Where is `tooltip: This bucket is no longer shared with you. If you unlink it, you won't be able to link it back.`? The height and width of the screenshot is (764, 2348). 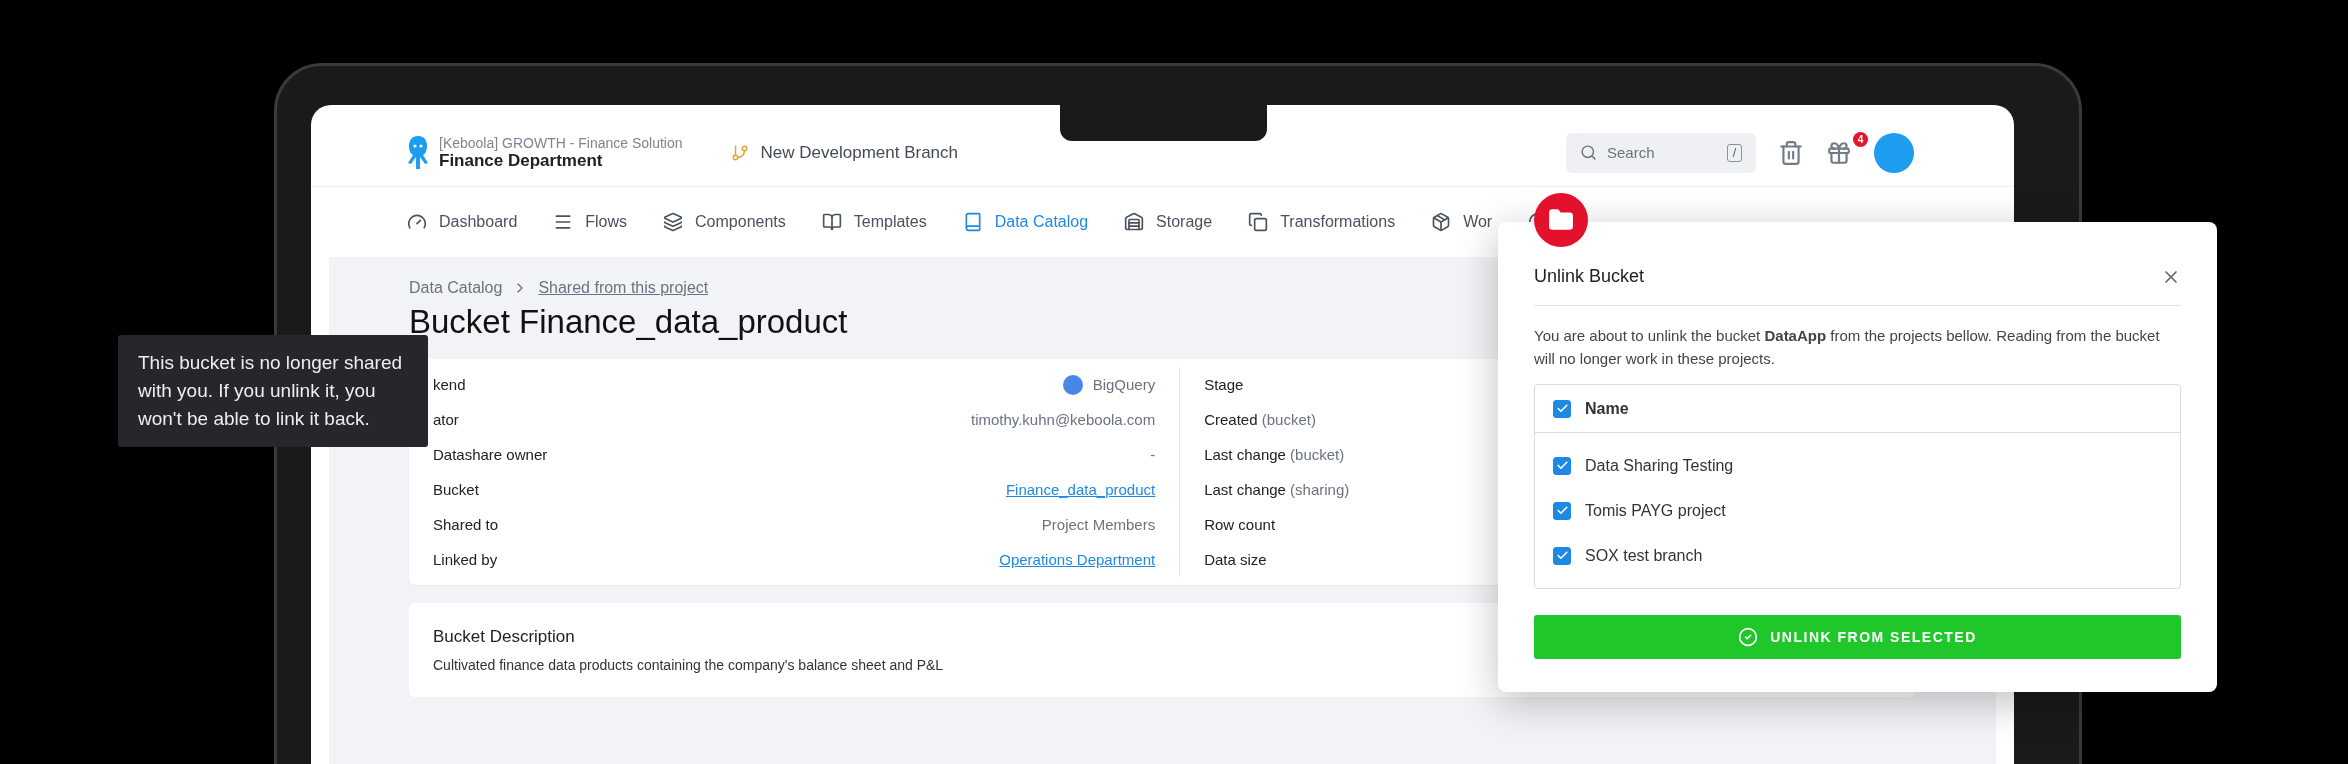
tooltip: This bucket is no longer shared with you. If you unlink it, you won't be able to link it back. is located at coordinates (273, 391).